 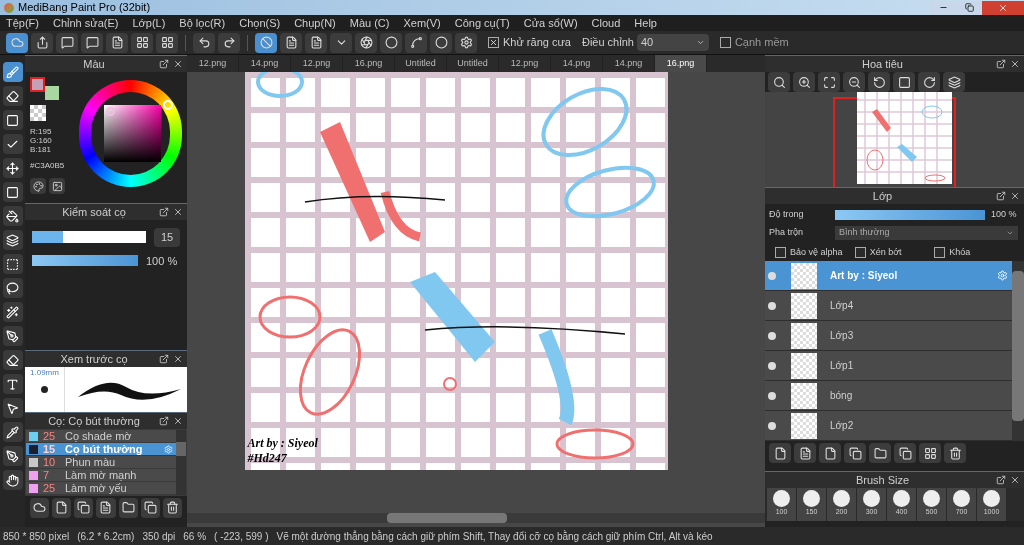 I want to click on brush-icon, so click(x=12, y=72).